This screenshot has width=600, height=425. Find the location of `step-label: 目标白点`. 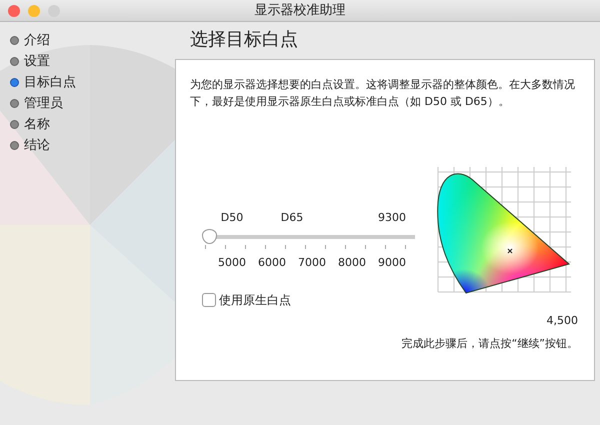

step-label: 目标白点 is located at coordinates (50, 83).